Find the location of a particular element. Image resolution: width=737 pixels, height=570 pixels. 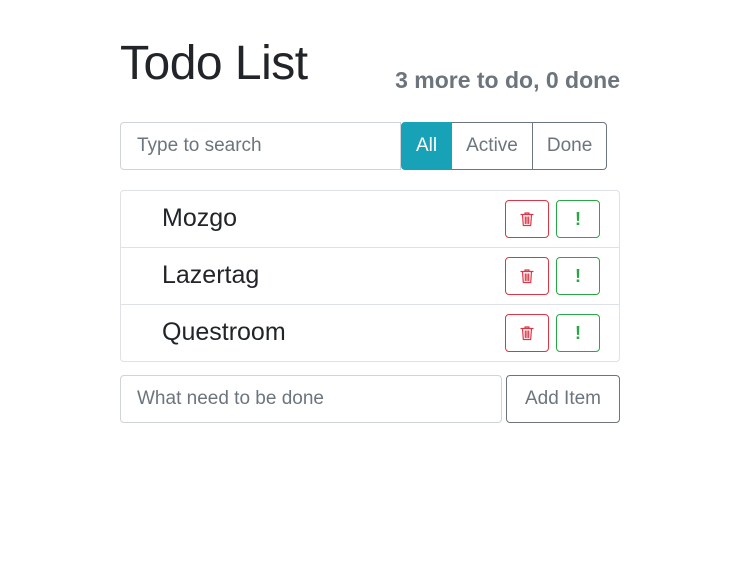

list-item: Lazertag ! is located at coordinates (370, 275).